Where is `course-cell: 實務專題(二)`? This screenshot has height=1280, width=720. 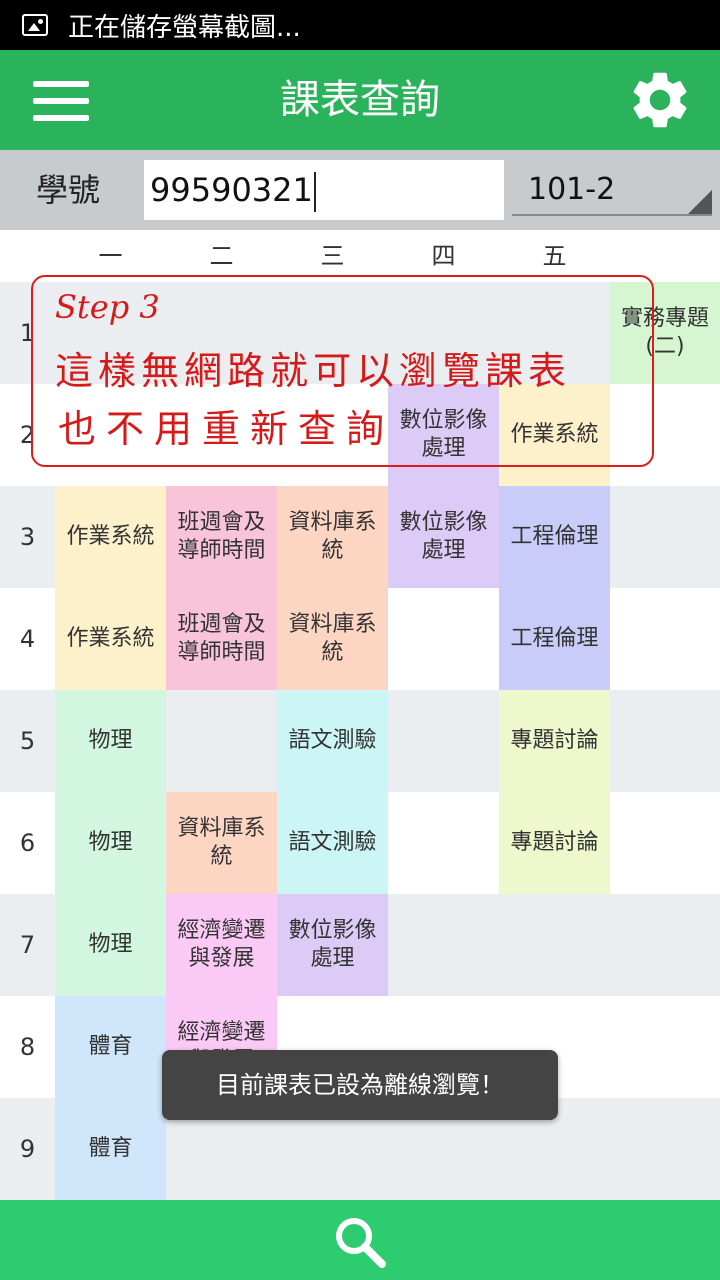 course-cell: 實務專題(二) is located at coordinates (665, 333).